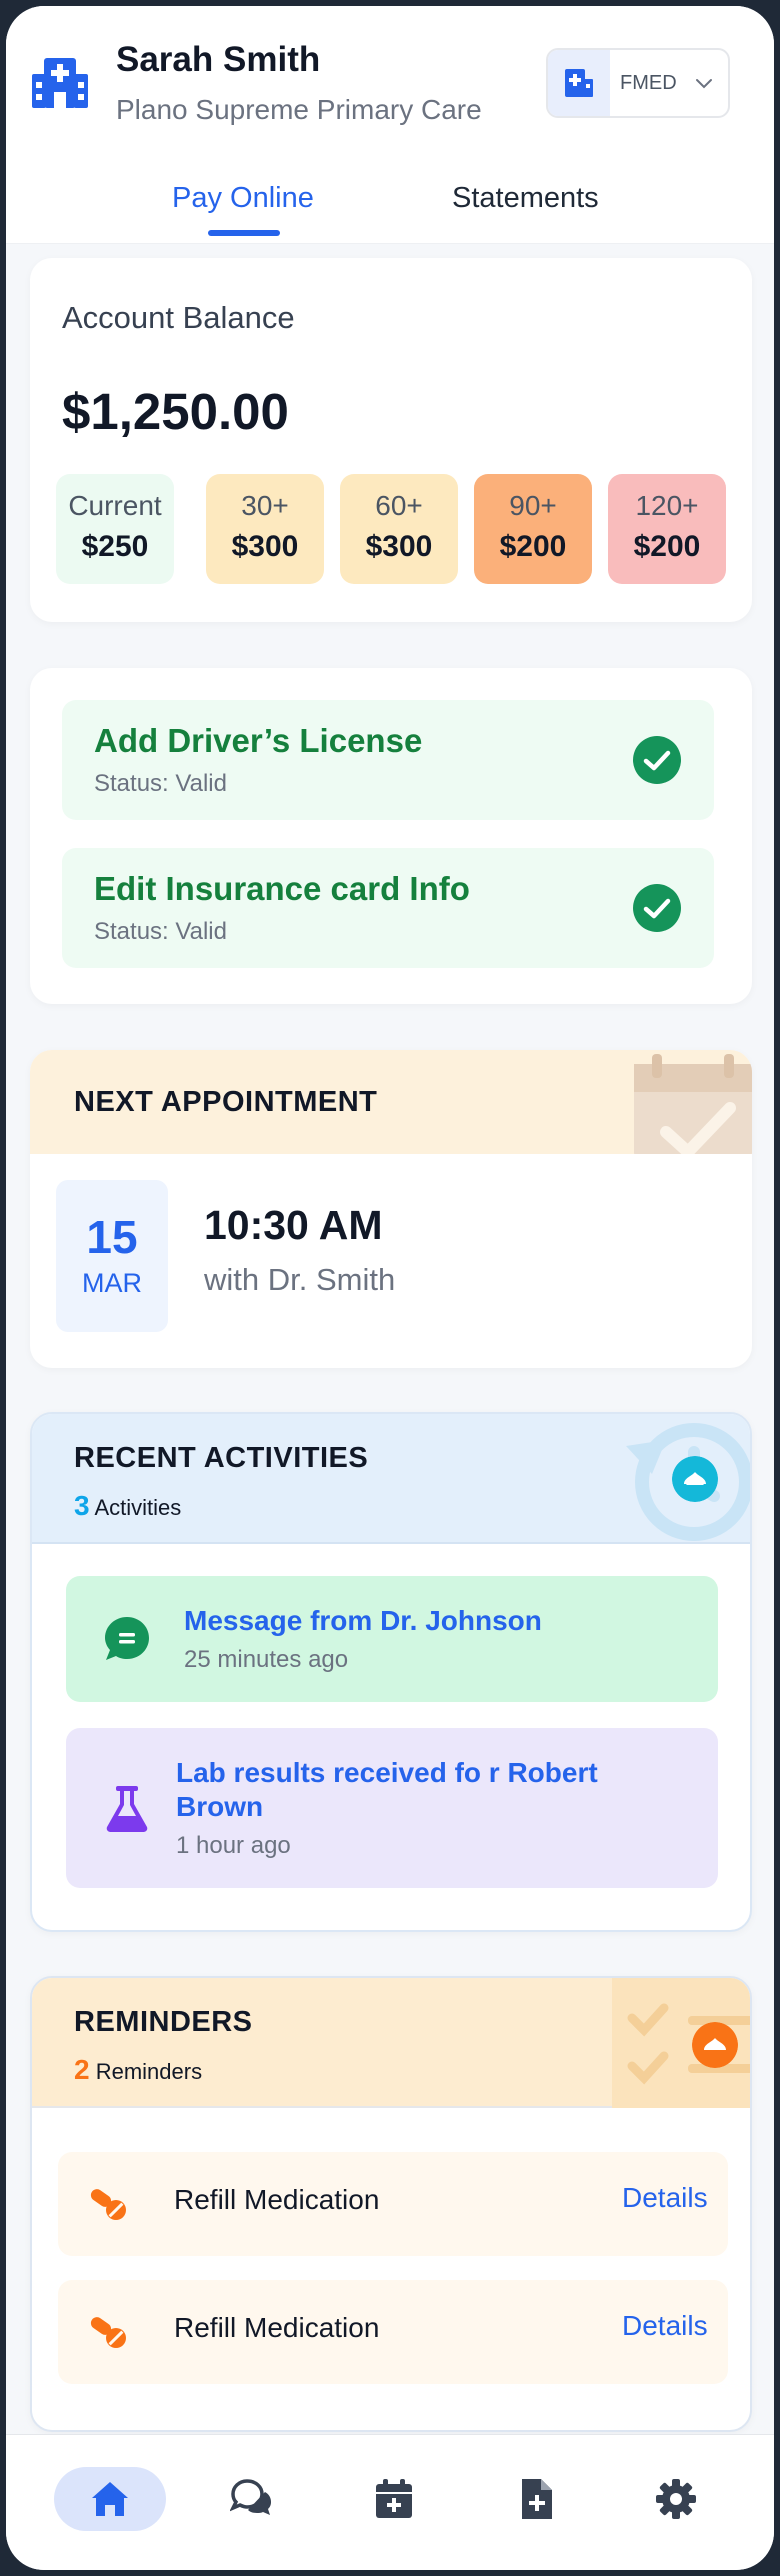 This screenshot has height=2576, width=780. What do you see at coordinates (363, 1620) in the screenshot?
I see `activity-title: Message from Dr. Johnson` at bounding box center [363, 1620].